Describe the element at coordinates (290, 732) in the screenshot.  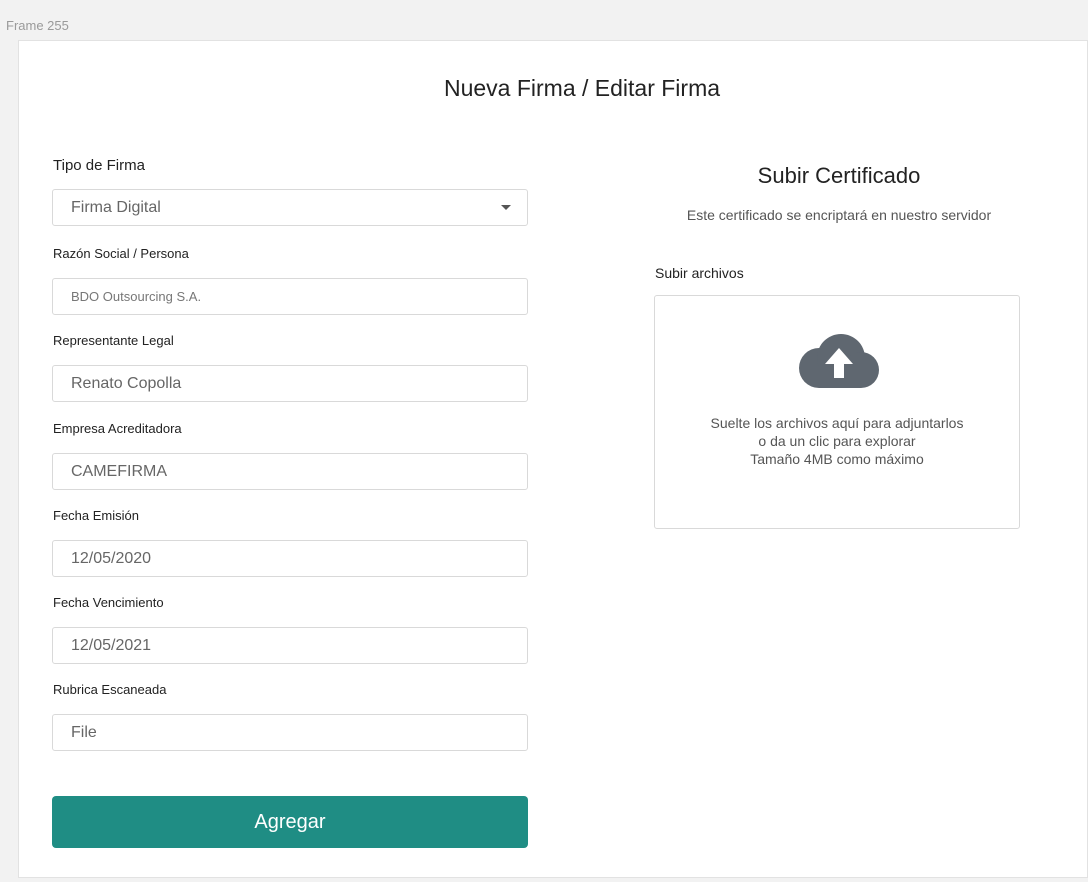
I see `scanned-rubric-file-input: File` at that location.